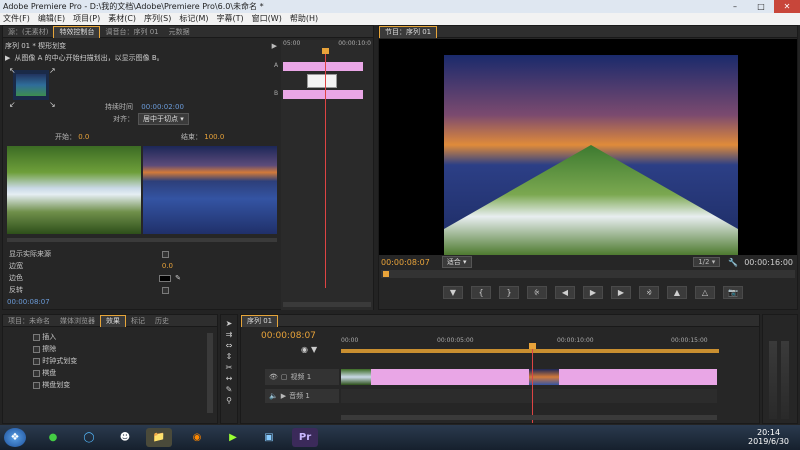 This screenshot has width=800, height=450. What do you see at coordinates (12, 70) in the screenshot?
I see `corner-arrow-icon: ↖` at bounding box center [12, 70].